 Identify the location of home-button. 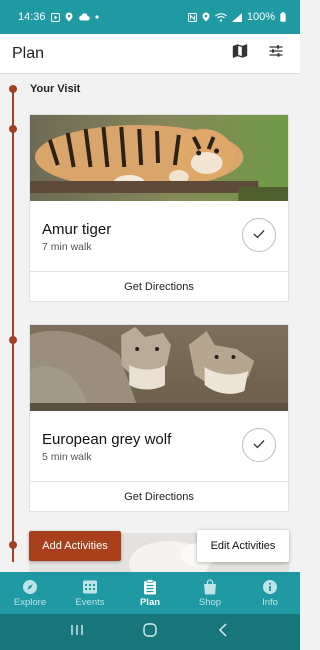
(150, 632).